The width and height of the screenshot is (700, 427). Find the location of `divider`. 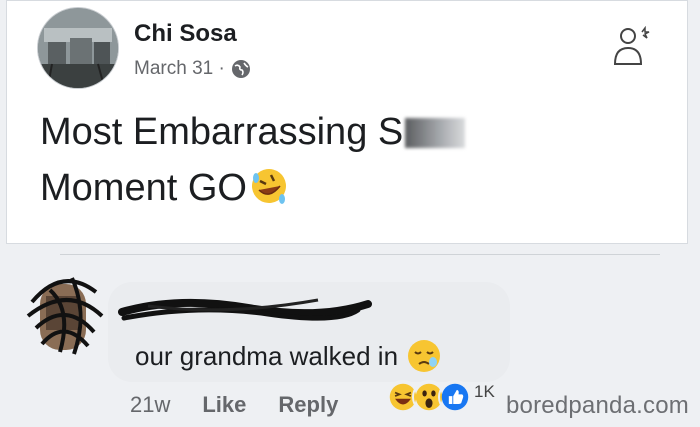

divider is located at coordinates (360, 254).